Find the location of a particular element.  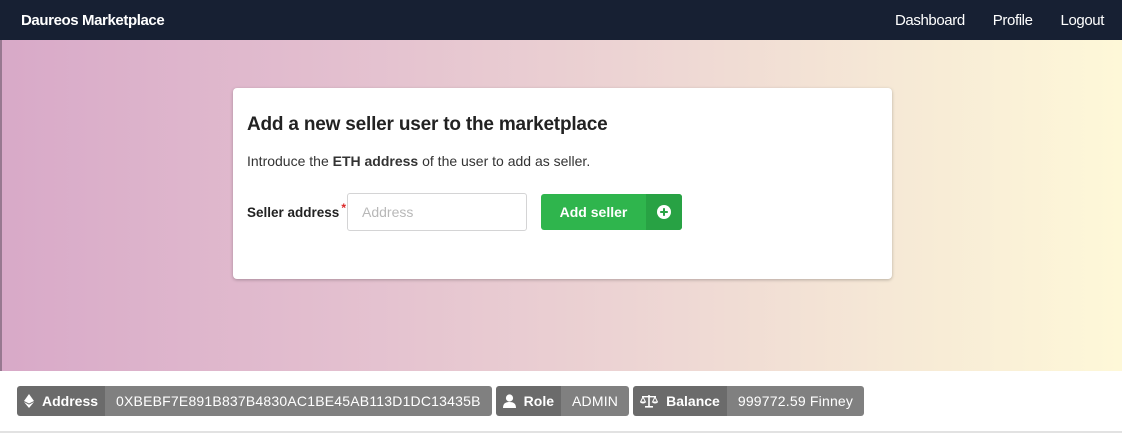

role-tag: Role ADMIN is located at coordinates (562, 401).